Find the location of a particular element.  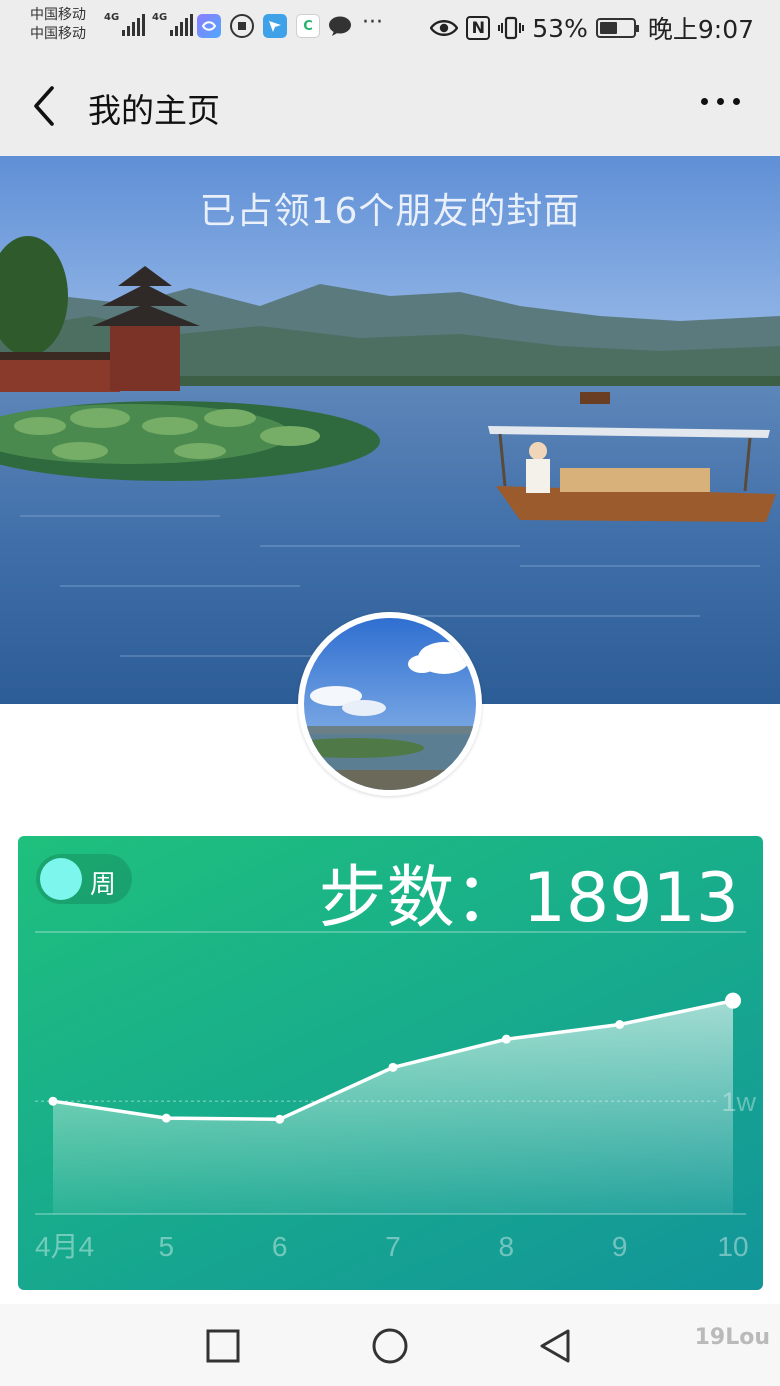

x-tick-label: 6 is located at coordinates (280, 1246).